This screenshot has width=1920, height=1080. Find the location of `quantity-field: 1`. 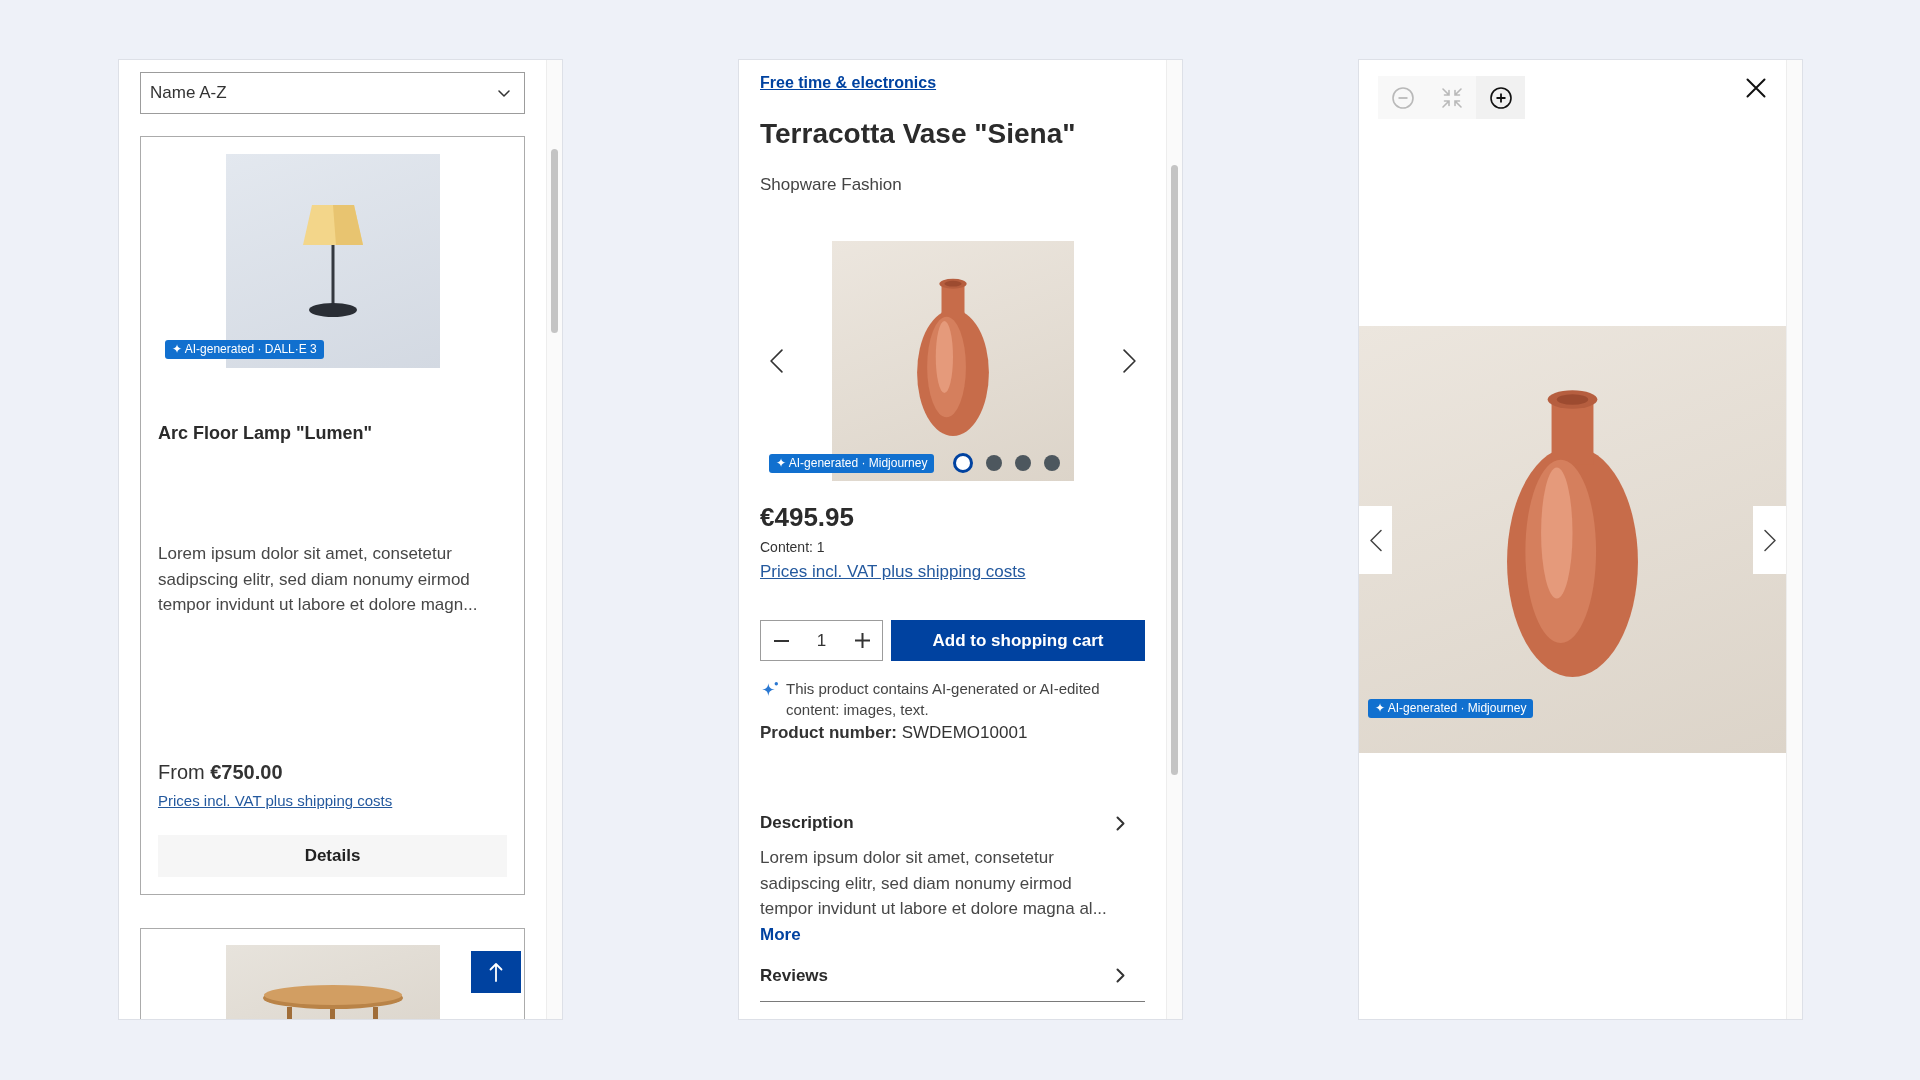

quantity-field: 1 is located at coordinates (821, 640).